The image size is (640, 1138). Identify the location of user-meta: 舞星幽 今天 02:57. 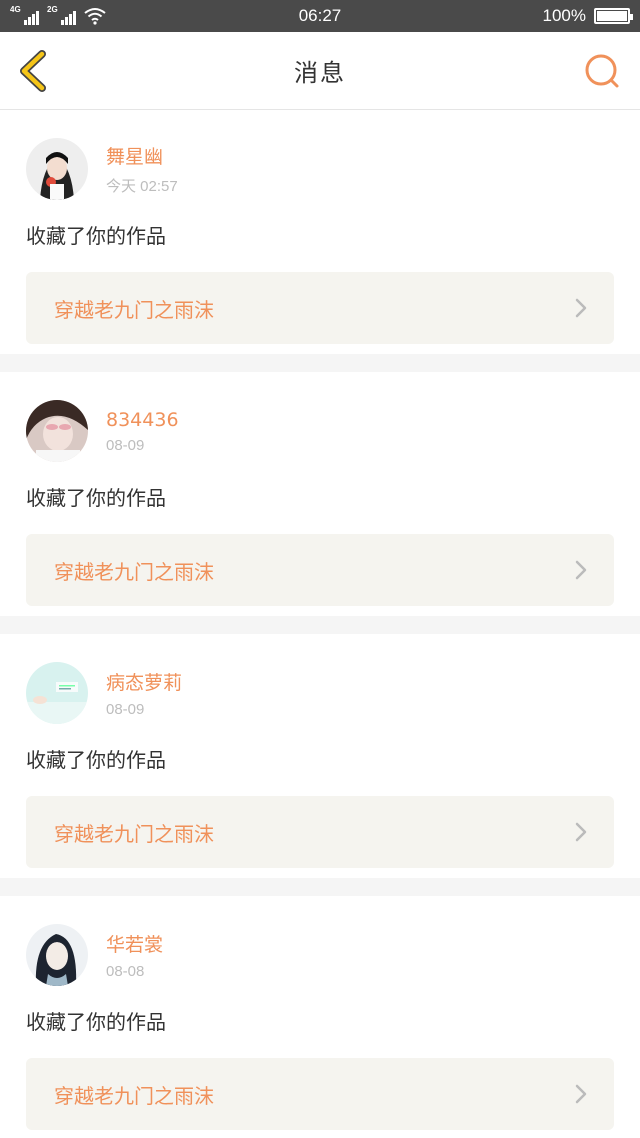
(142, 169).